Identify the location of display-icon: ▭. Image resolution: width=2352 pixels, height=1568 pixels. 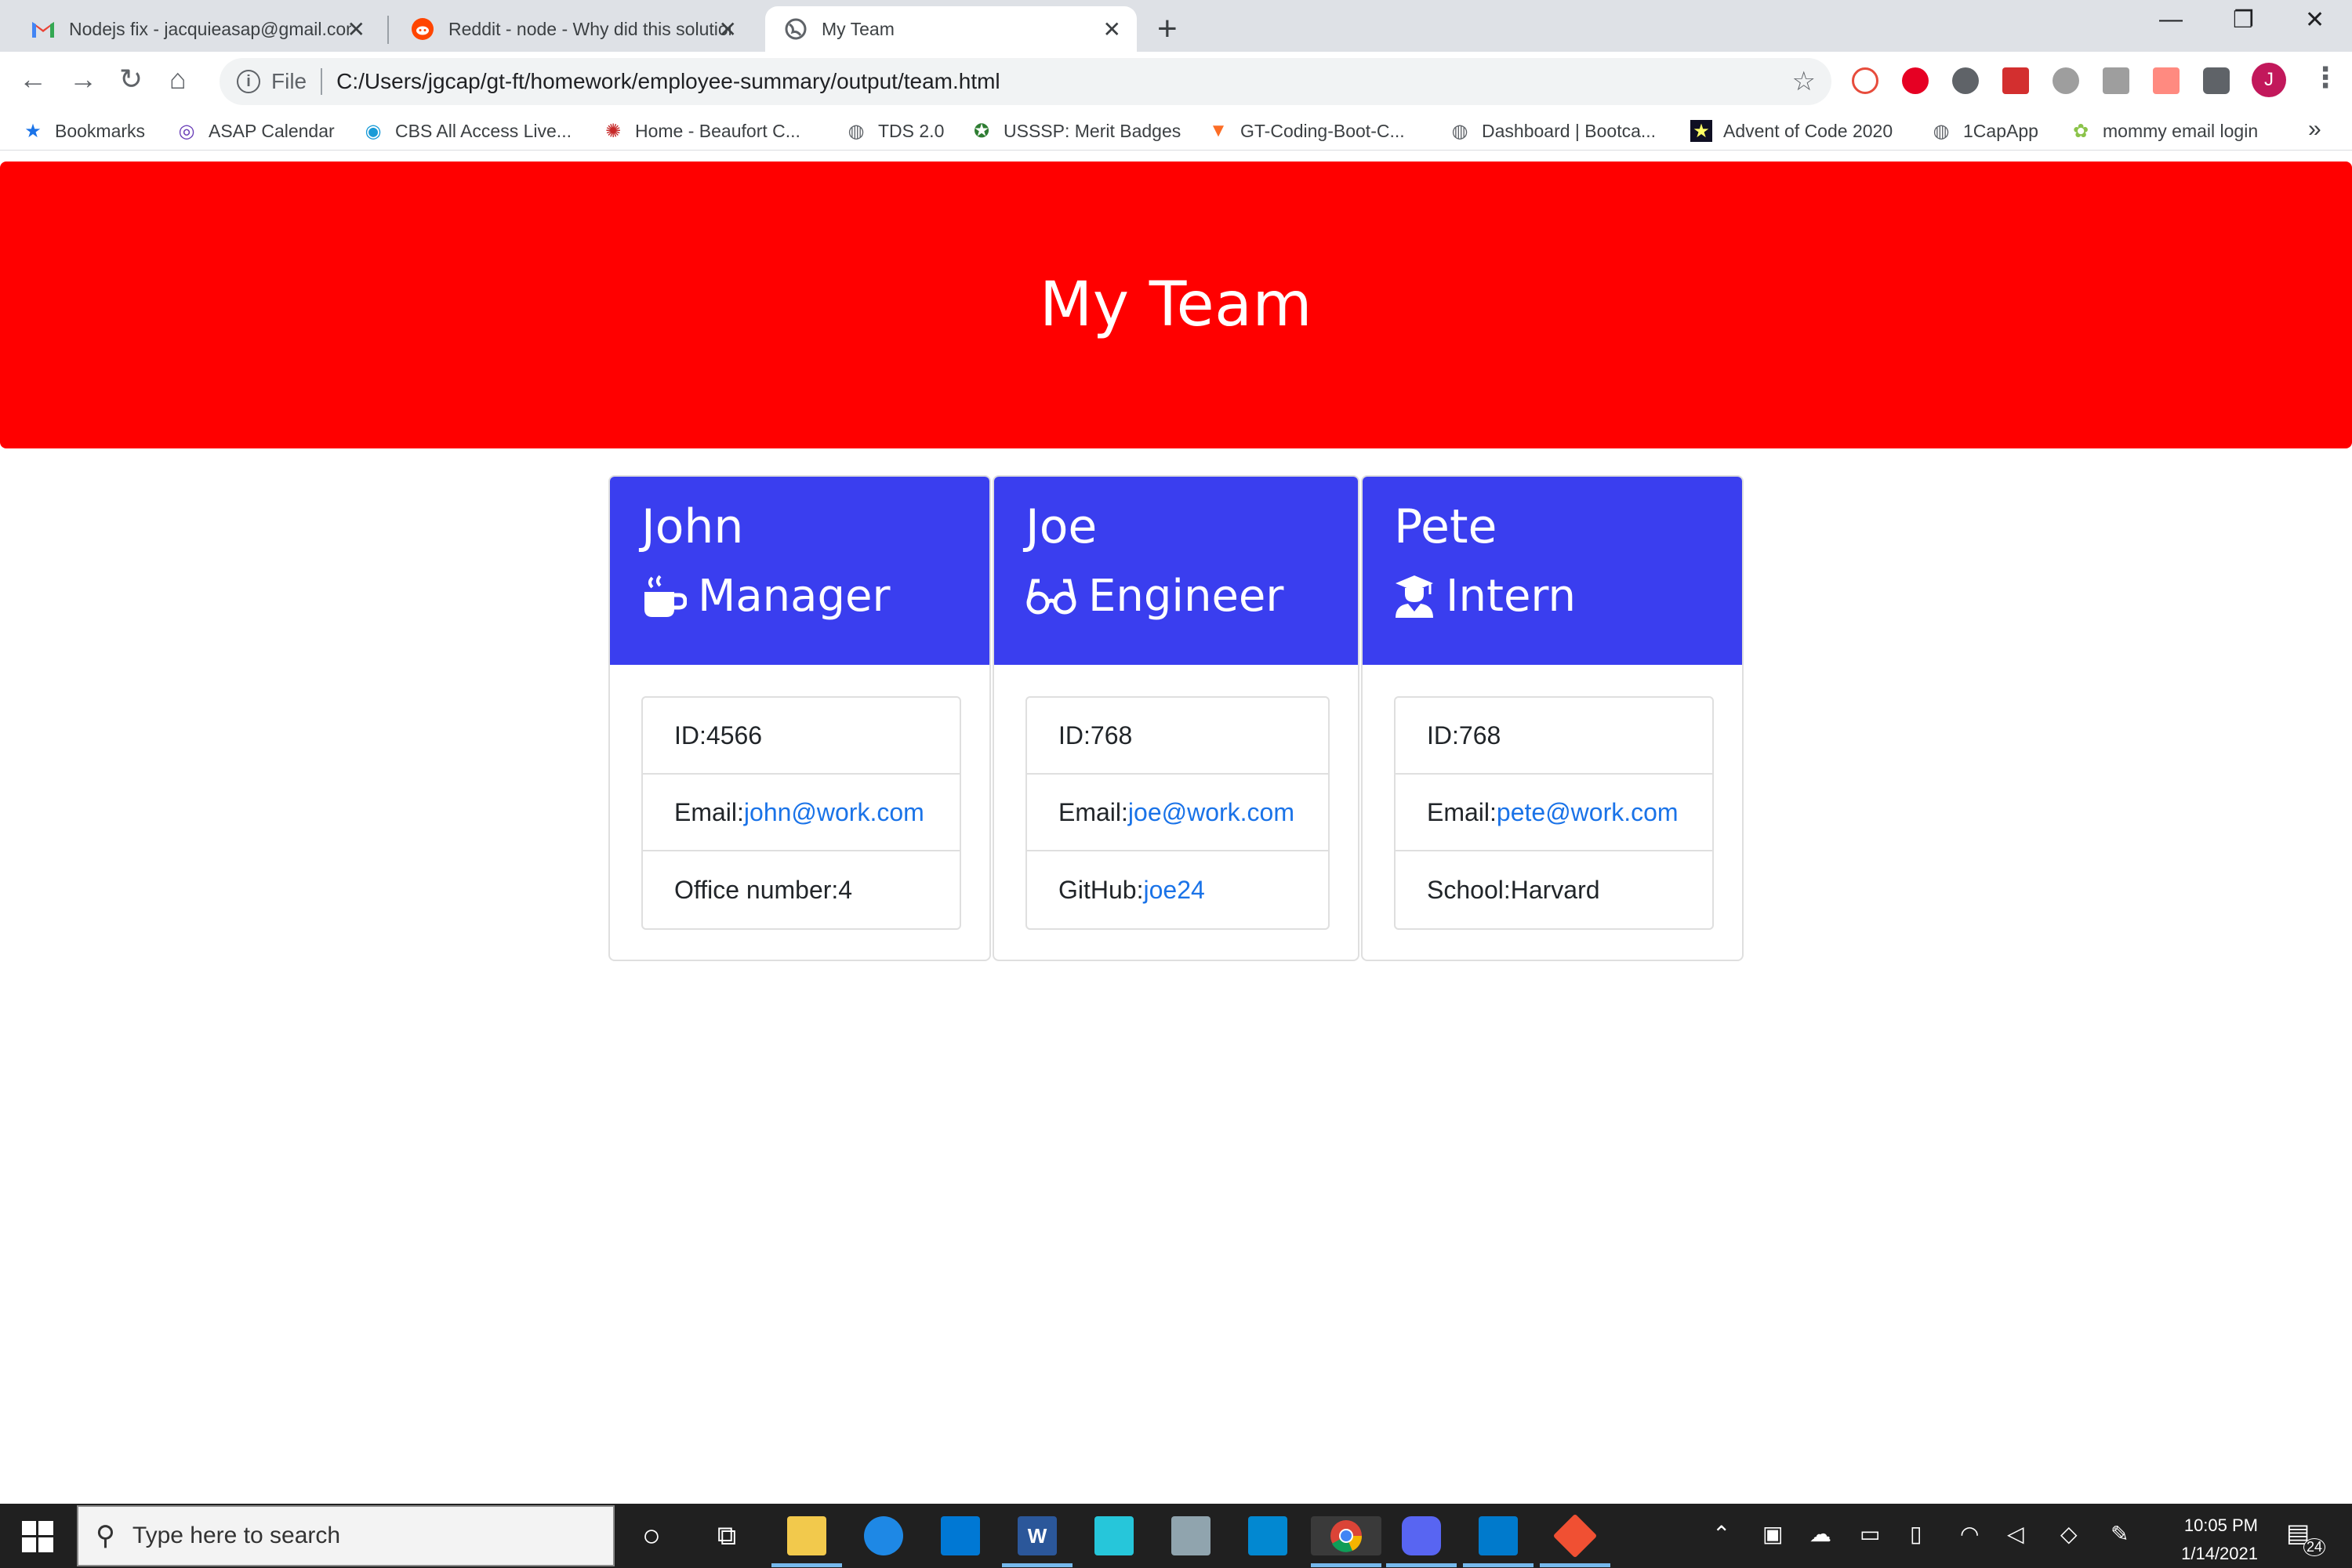
(1870, 1534).